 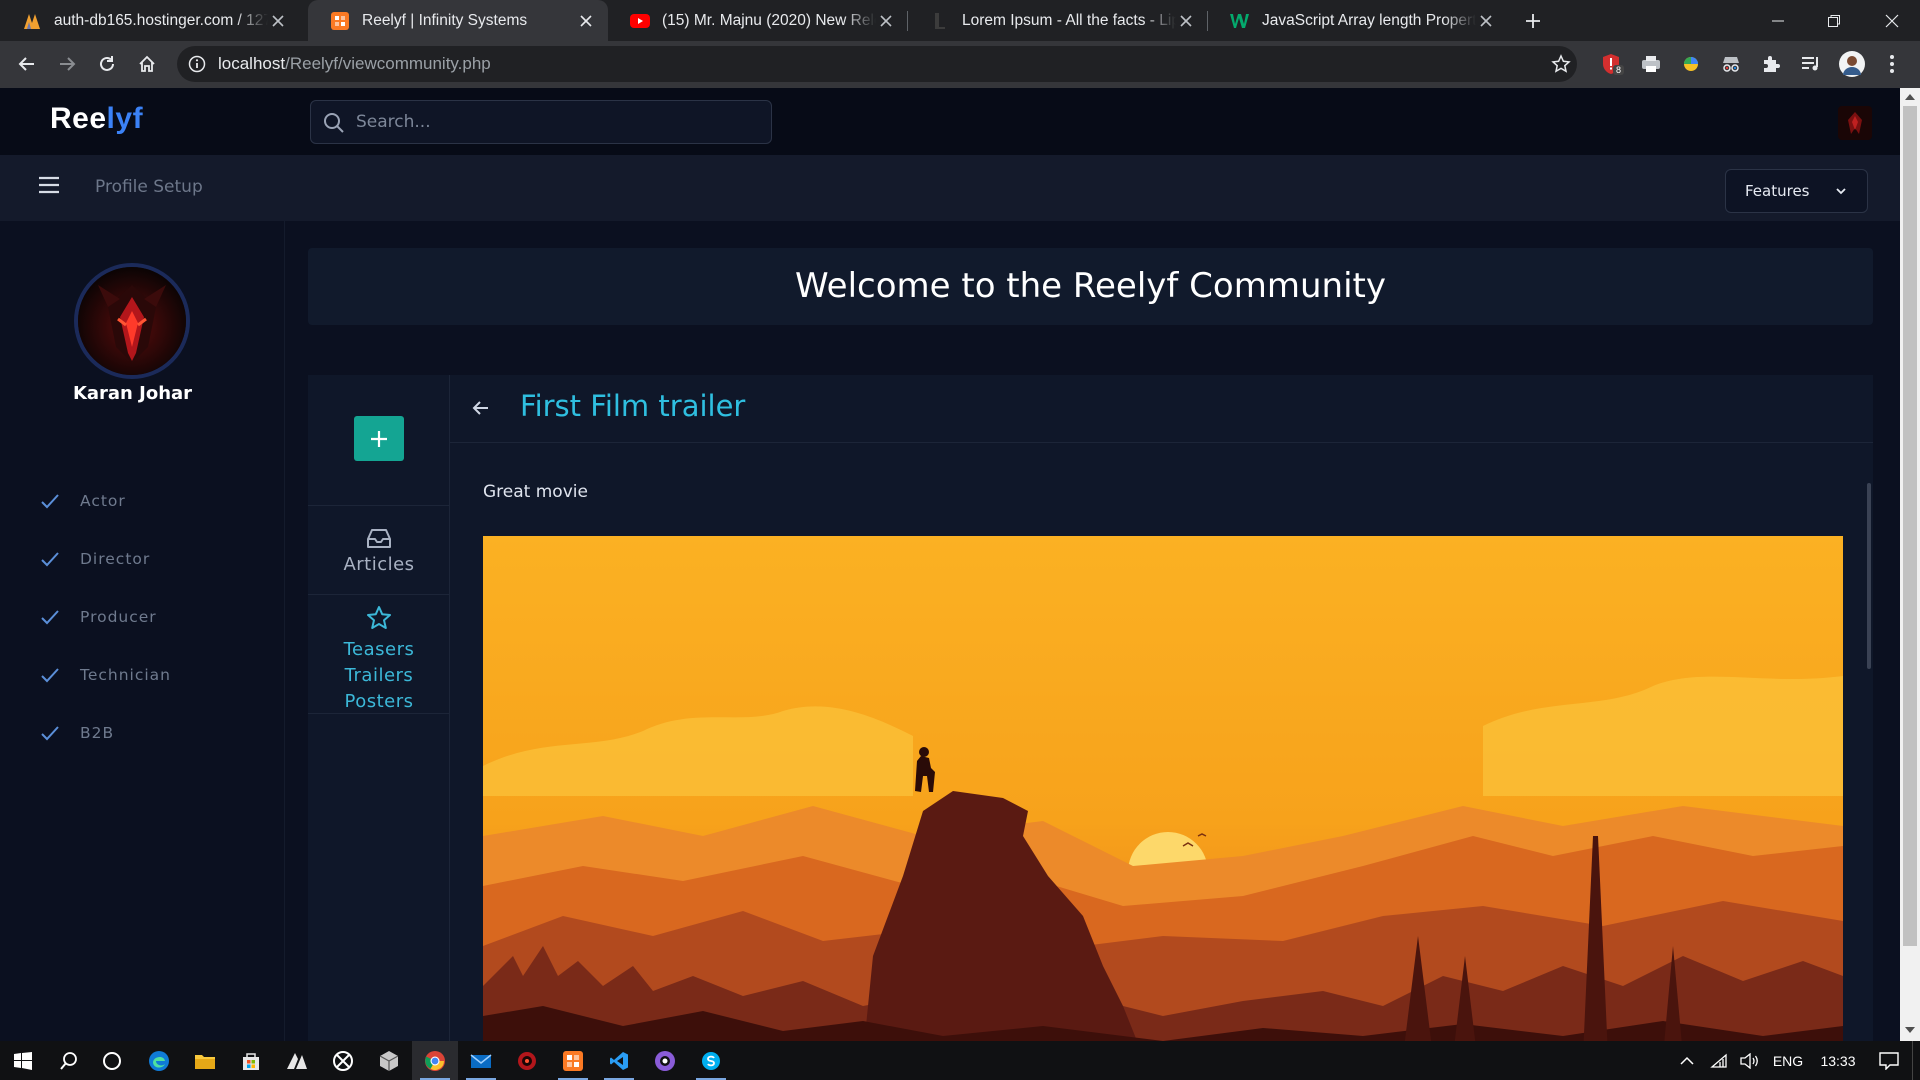 What do you see at coordinates (197, 64) in the screenshot?
I see `info-icon` at bounding box center [197, 64].